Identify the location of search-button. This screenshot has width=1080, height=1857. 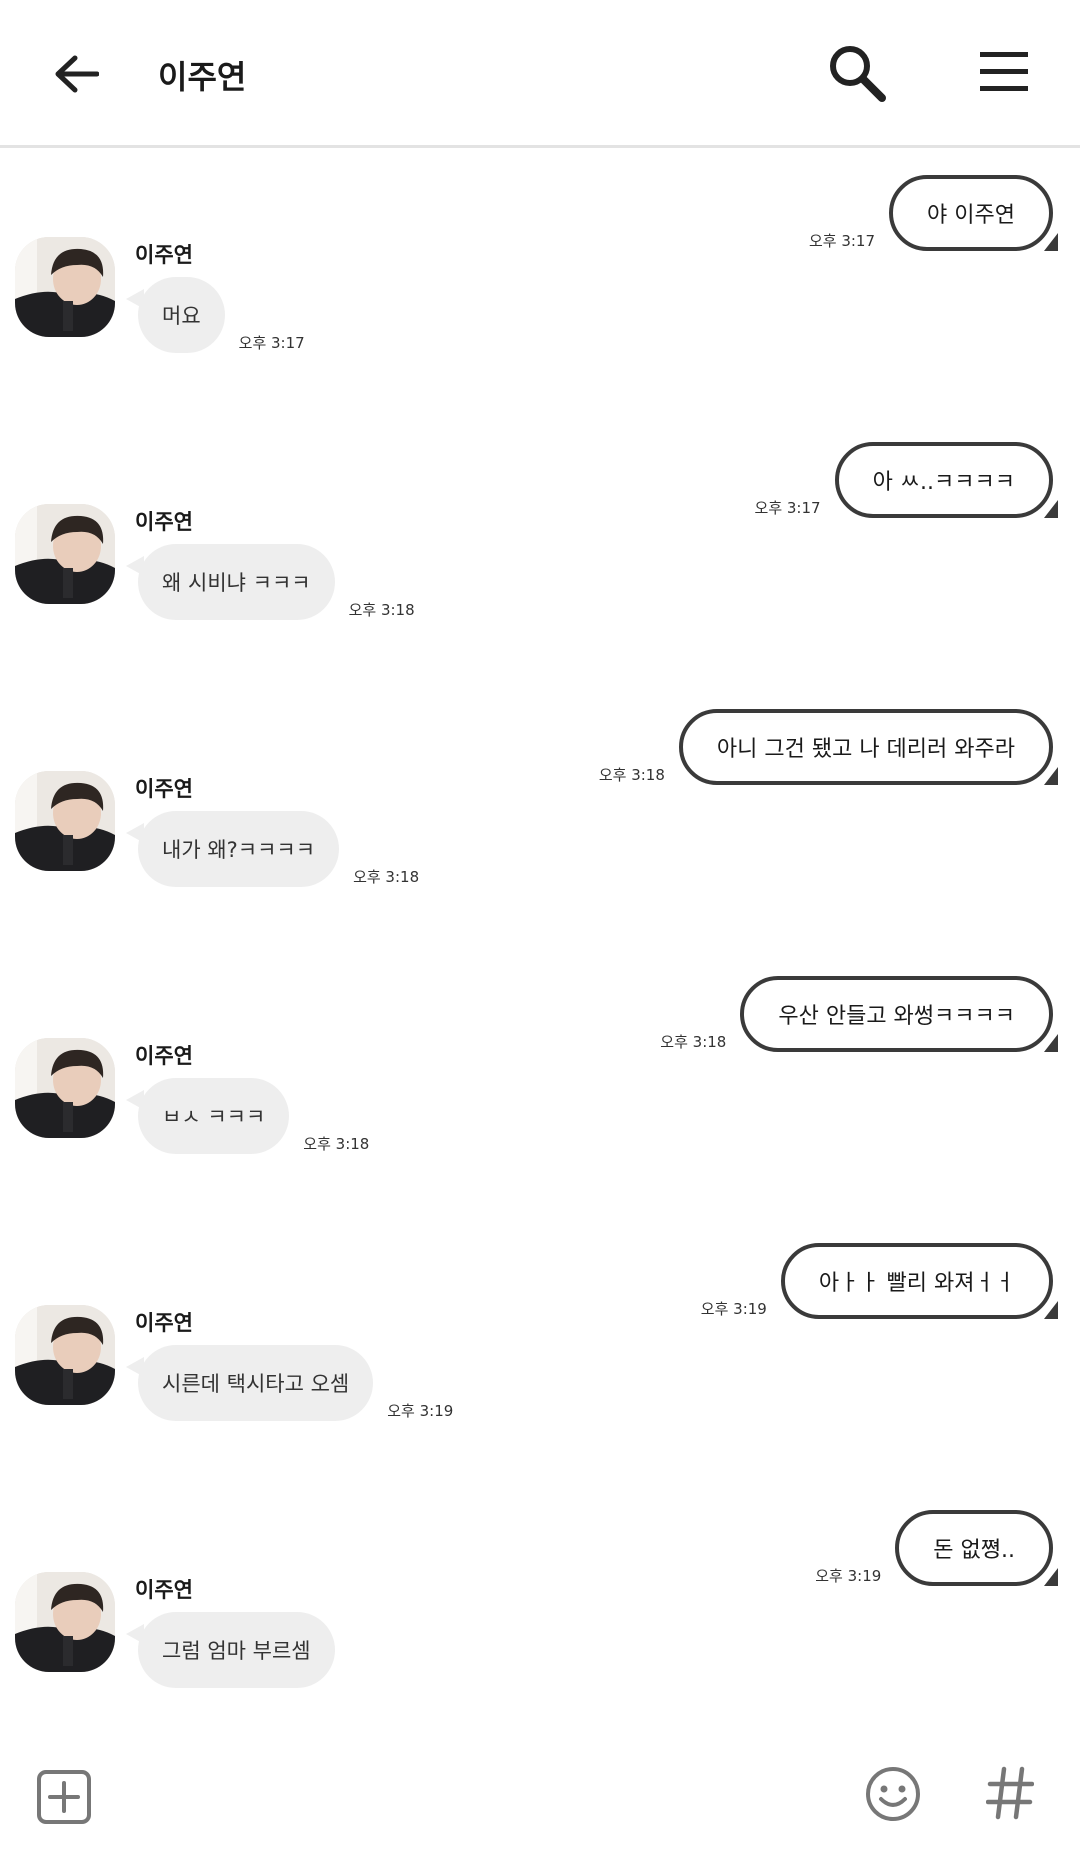
(857, 73).